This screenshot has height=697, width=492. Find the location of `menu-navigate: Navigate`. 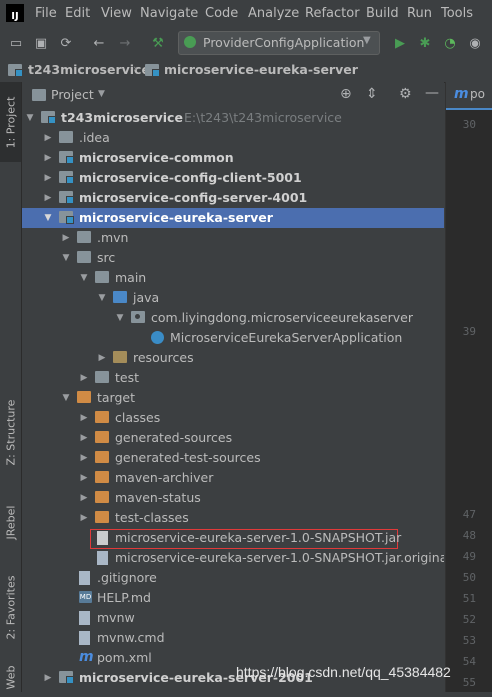

menu-navigate: Navigate is located at coordinates (169, 13).